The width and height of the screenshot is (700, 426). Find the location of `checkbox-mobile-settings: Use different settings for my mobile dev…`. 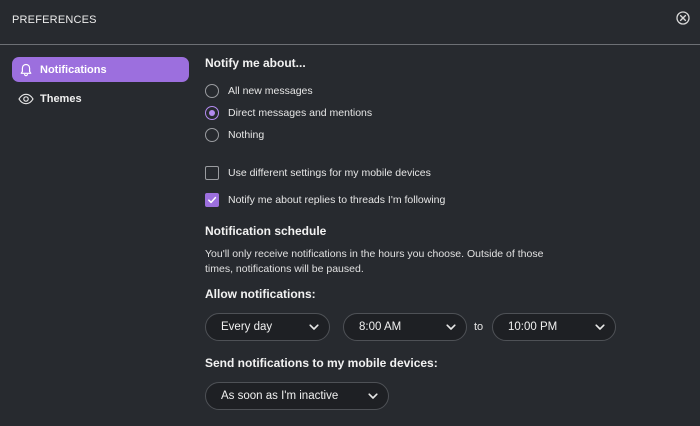

checkbox-mobile-settings: Use different settings for my mobile dev… is located at coordinates (318, 173).